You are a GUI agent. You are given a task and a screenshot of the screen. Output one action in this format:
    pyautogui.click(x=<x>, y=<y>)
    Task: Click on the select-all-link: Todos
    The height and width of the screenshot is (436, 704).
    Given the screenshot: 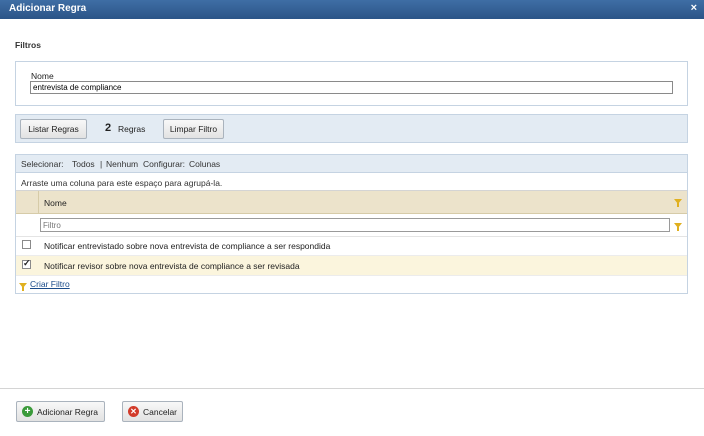 What is the action you would take?
    pyautogui.click(x=83, y=164)
    